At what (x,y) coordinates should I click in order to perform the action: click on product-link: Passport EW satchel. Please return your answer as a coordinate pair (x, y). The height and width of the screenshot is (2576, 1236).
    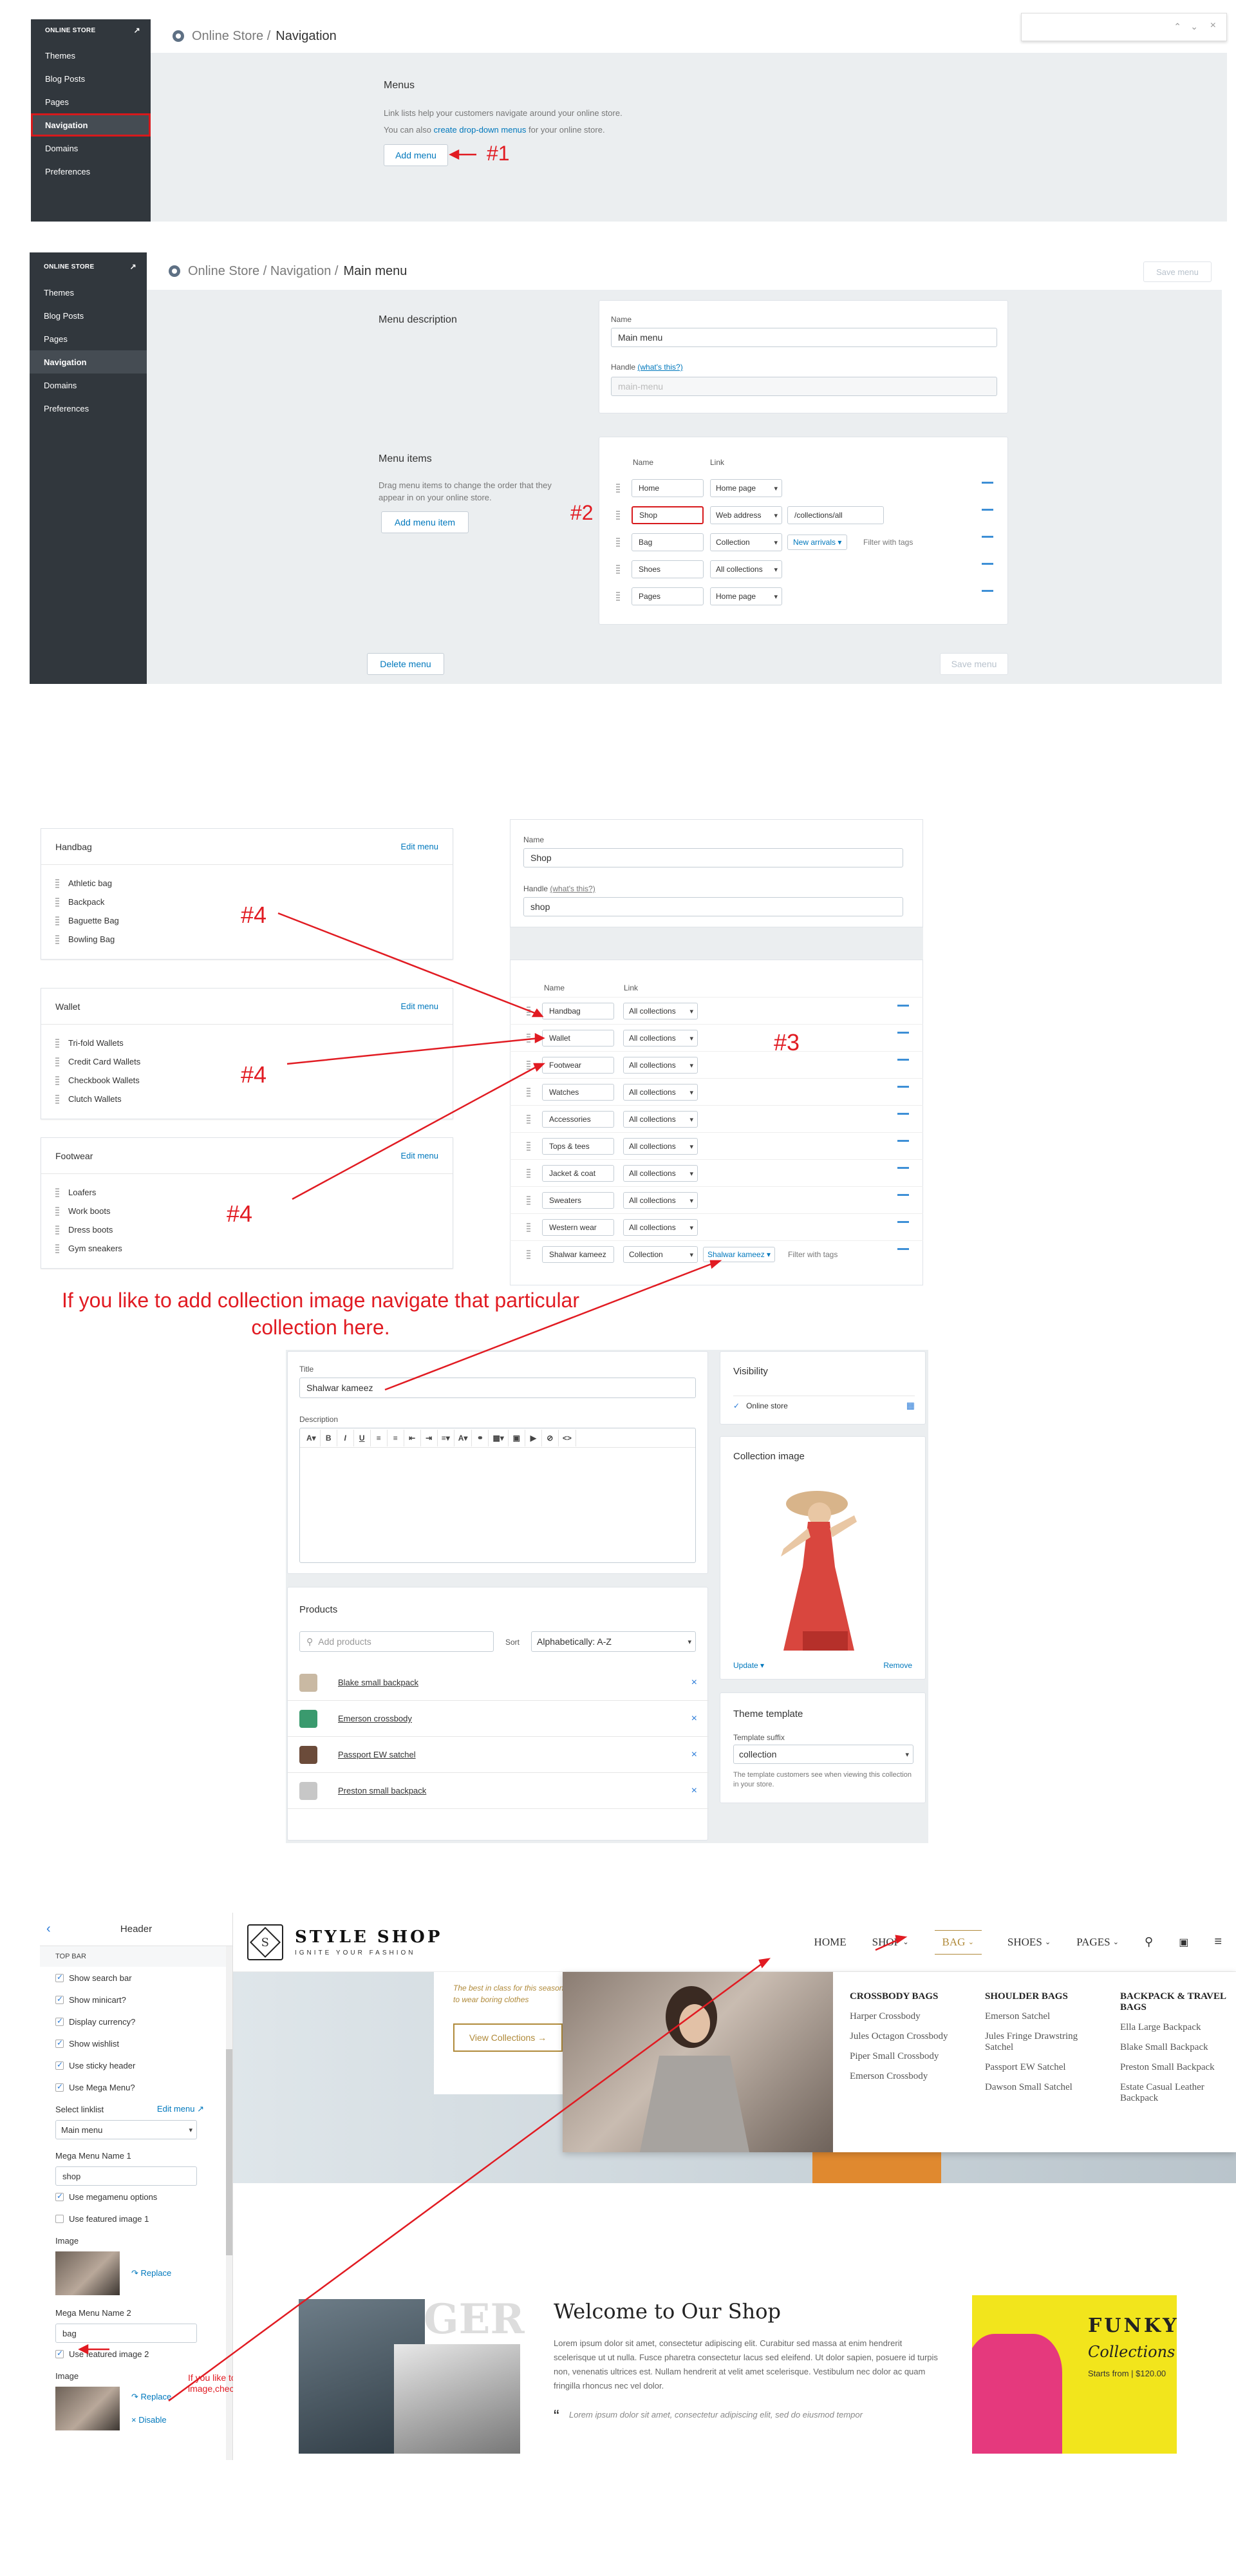
    Looking at the image, I should click on (377, 1754).